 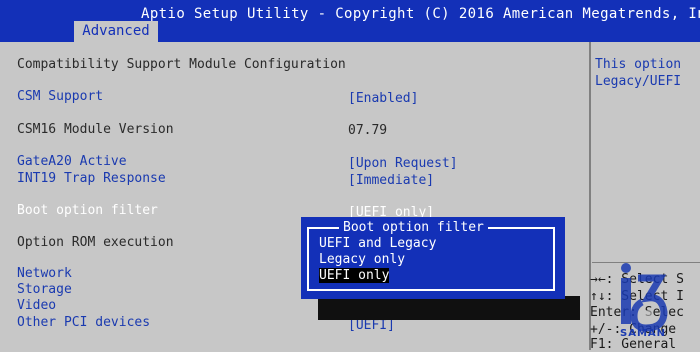 I want to click on setting-csm16-version: CSM16 Module Version, so click(x=95, y=129).